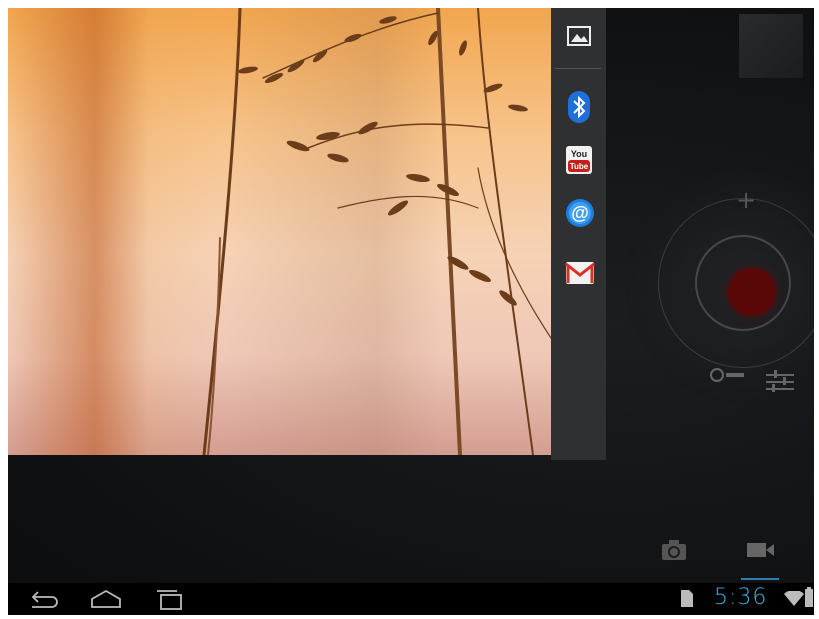 The width and height of the screenshot is (819, 619). What do you see at coordinates (760, 579) in the screenshot?
I see `mode-indicator` at bounding box center [760, 579].